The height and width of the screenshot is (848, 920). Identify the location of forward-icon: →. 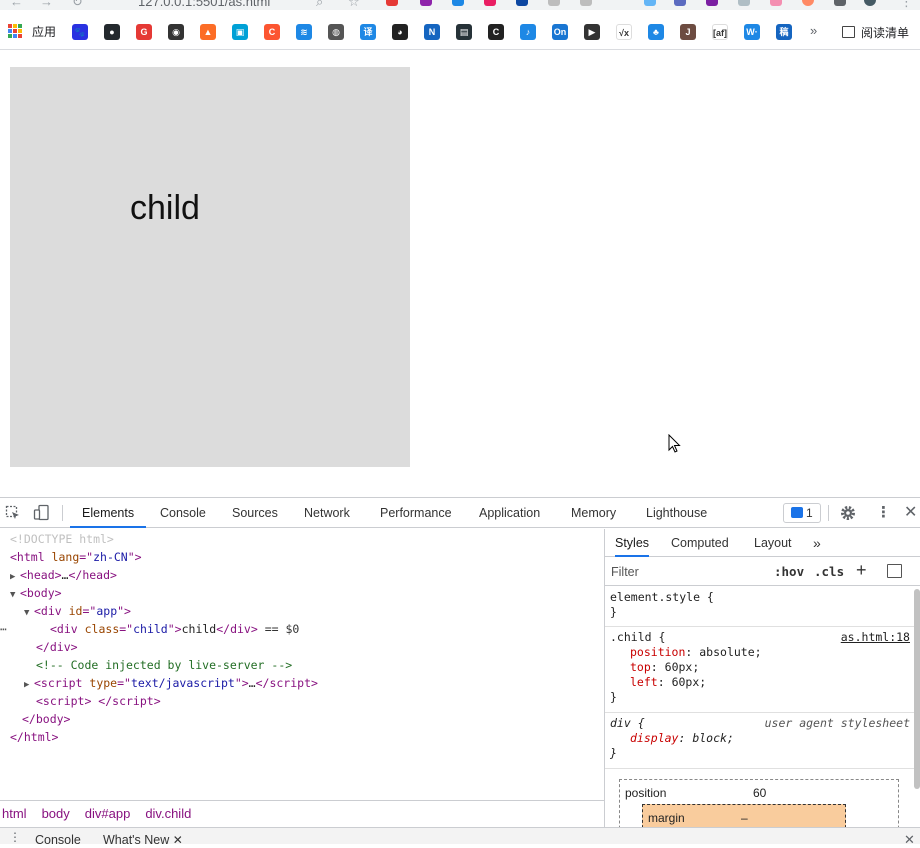
(46, 4).